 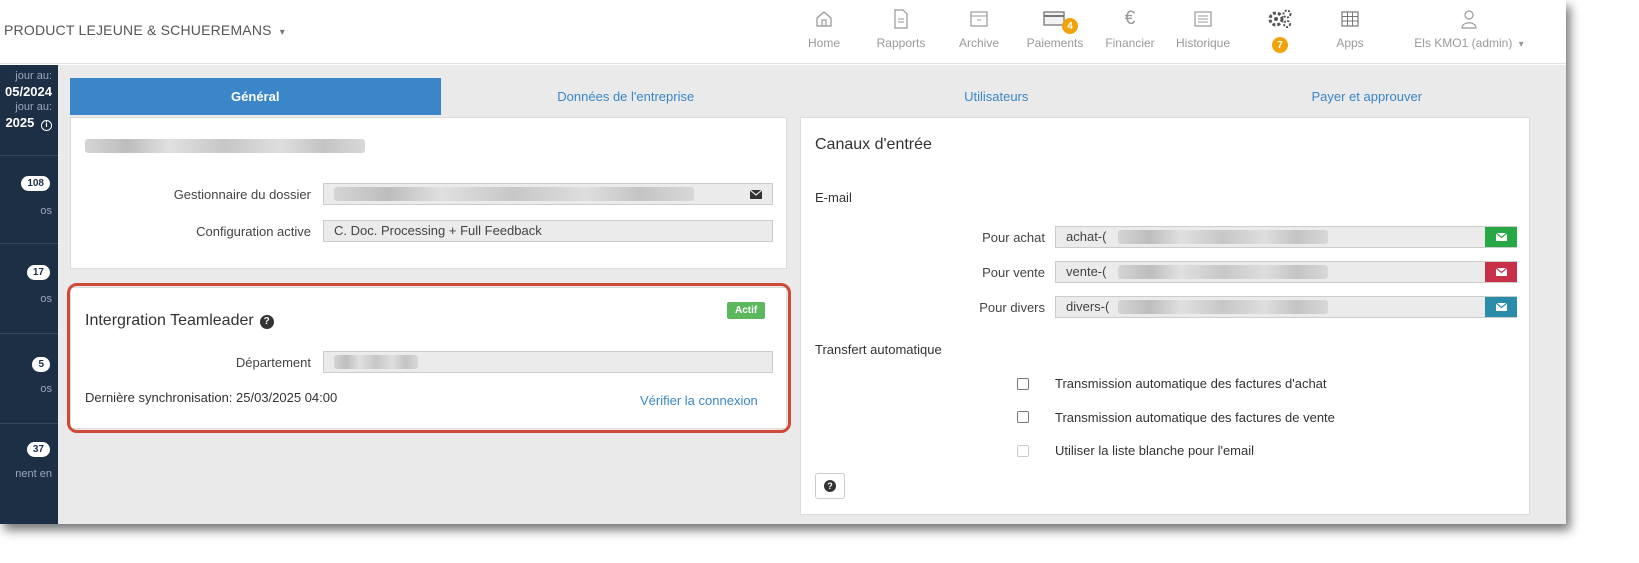 I want to click on email-purchase-field: achat-(, so click(x=1286, y=237).